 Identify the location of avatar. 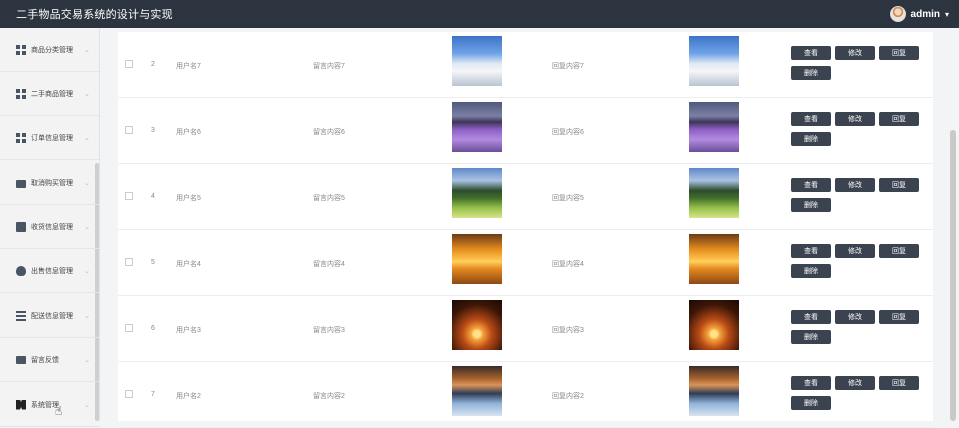
(897, 14).